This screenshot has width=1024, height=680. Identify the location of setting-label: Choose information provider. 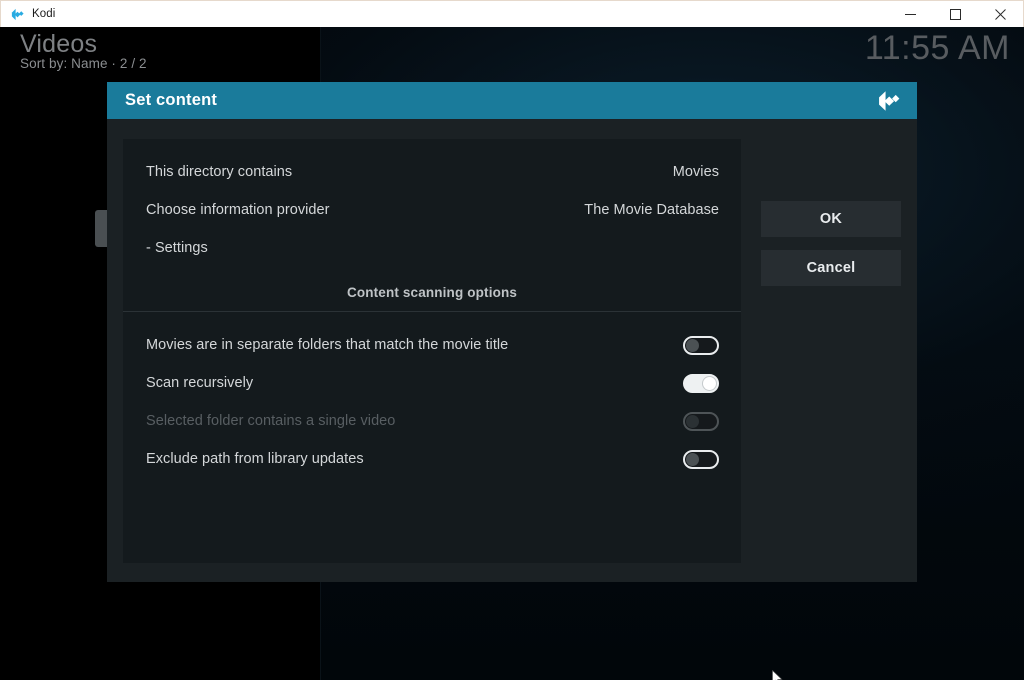
(238, 210).